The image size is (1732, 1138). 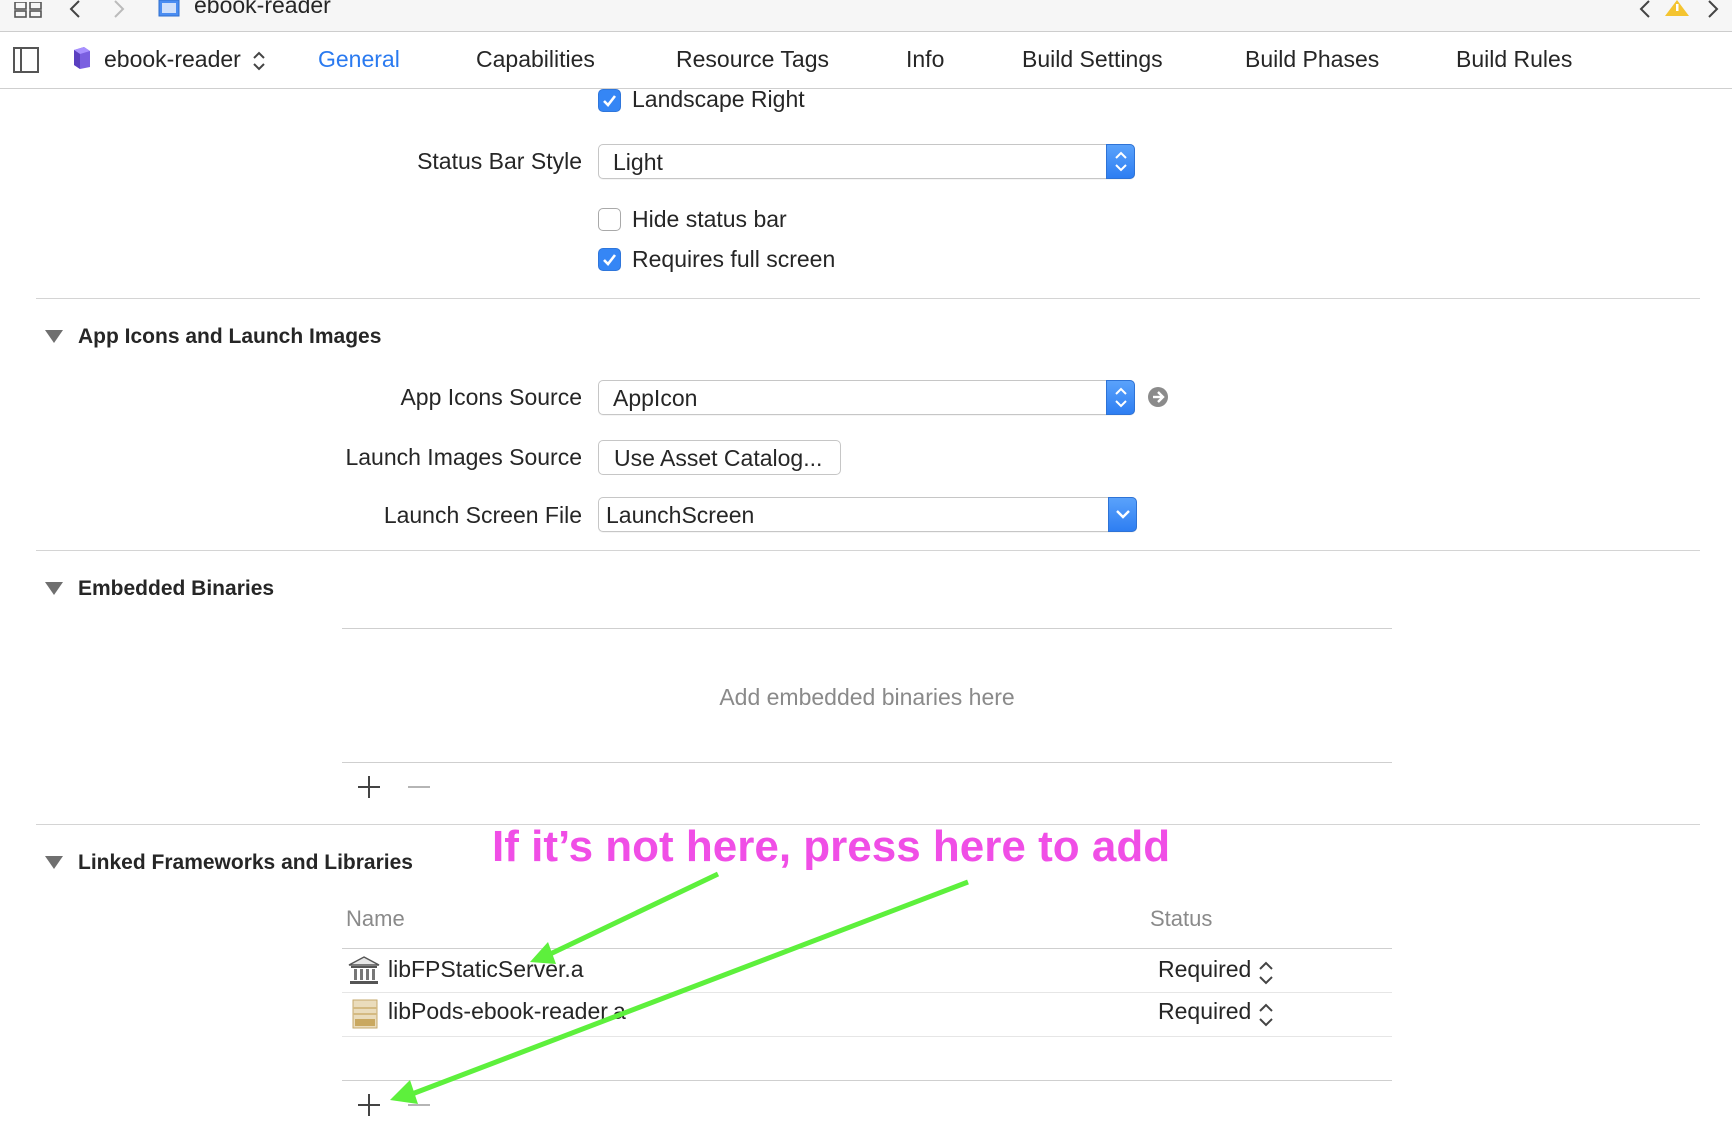 What do you see at coordinates (1092, 59) in the screenshot?
I see `tab-build-settings: Build Settings` at bounding box center [1092, 59].